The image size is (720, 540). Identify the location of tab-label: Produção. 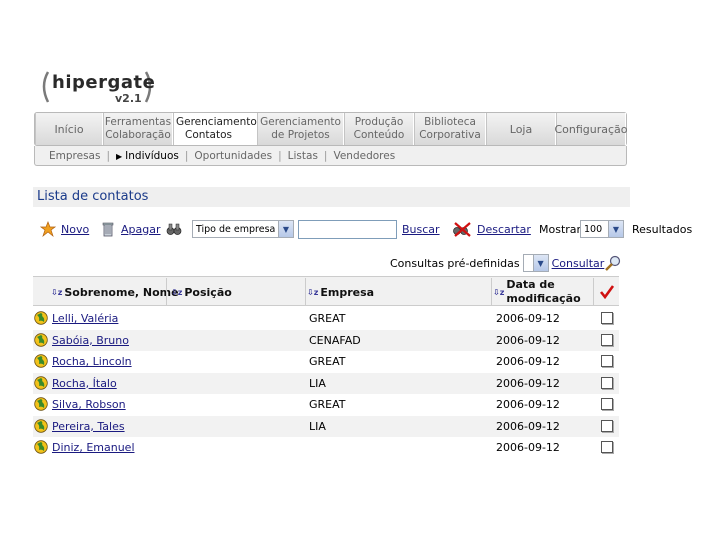
(379, 122).